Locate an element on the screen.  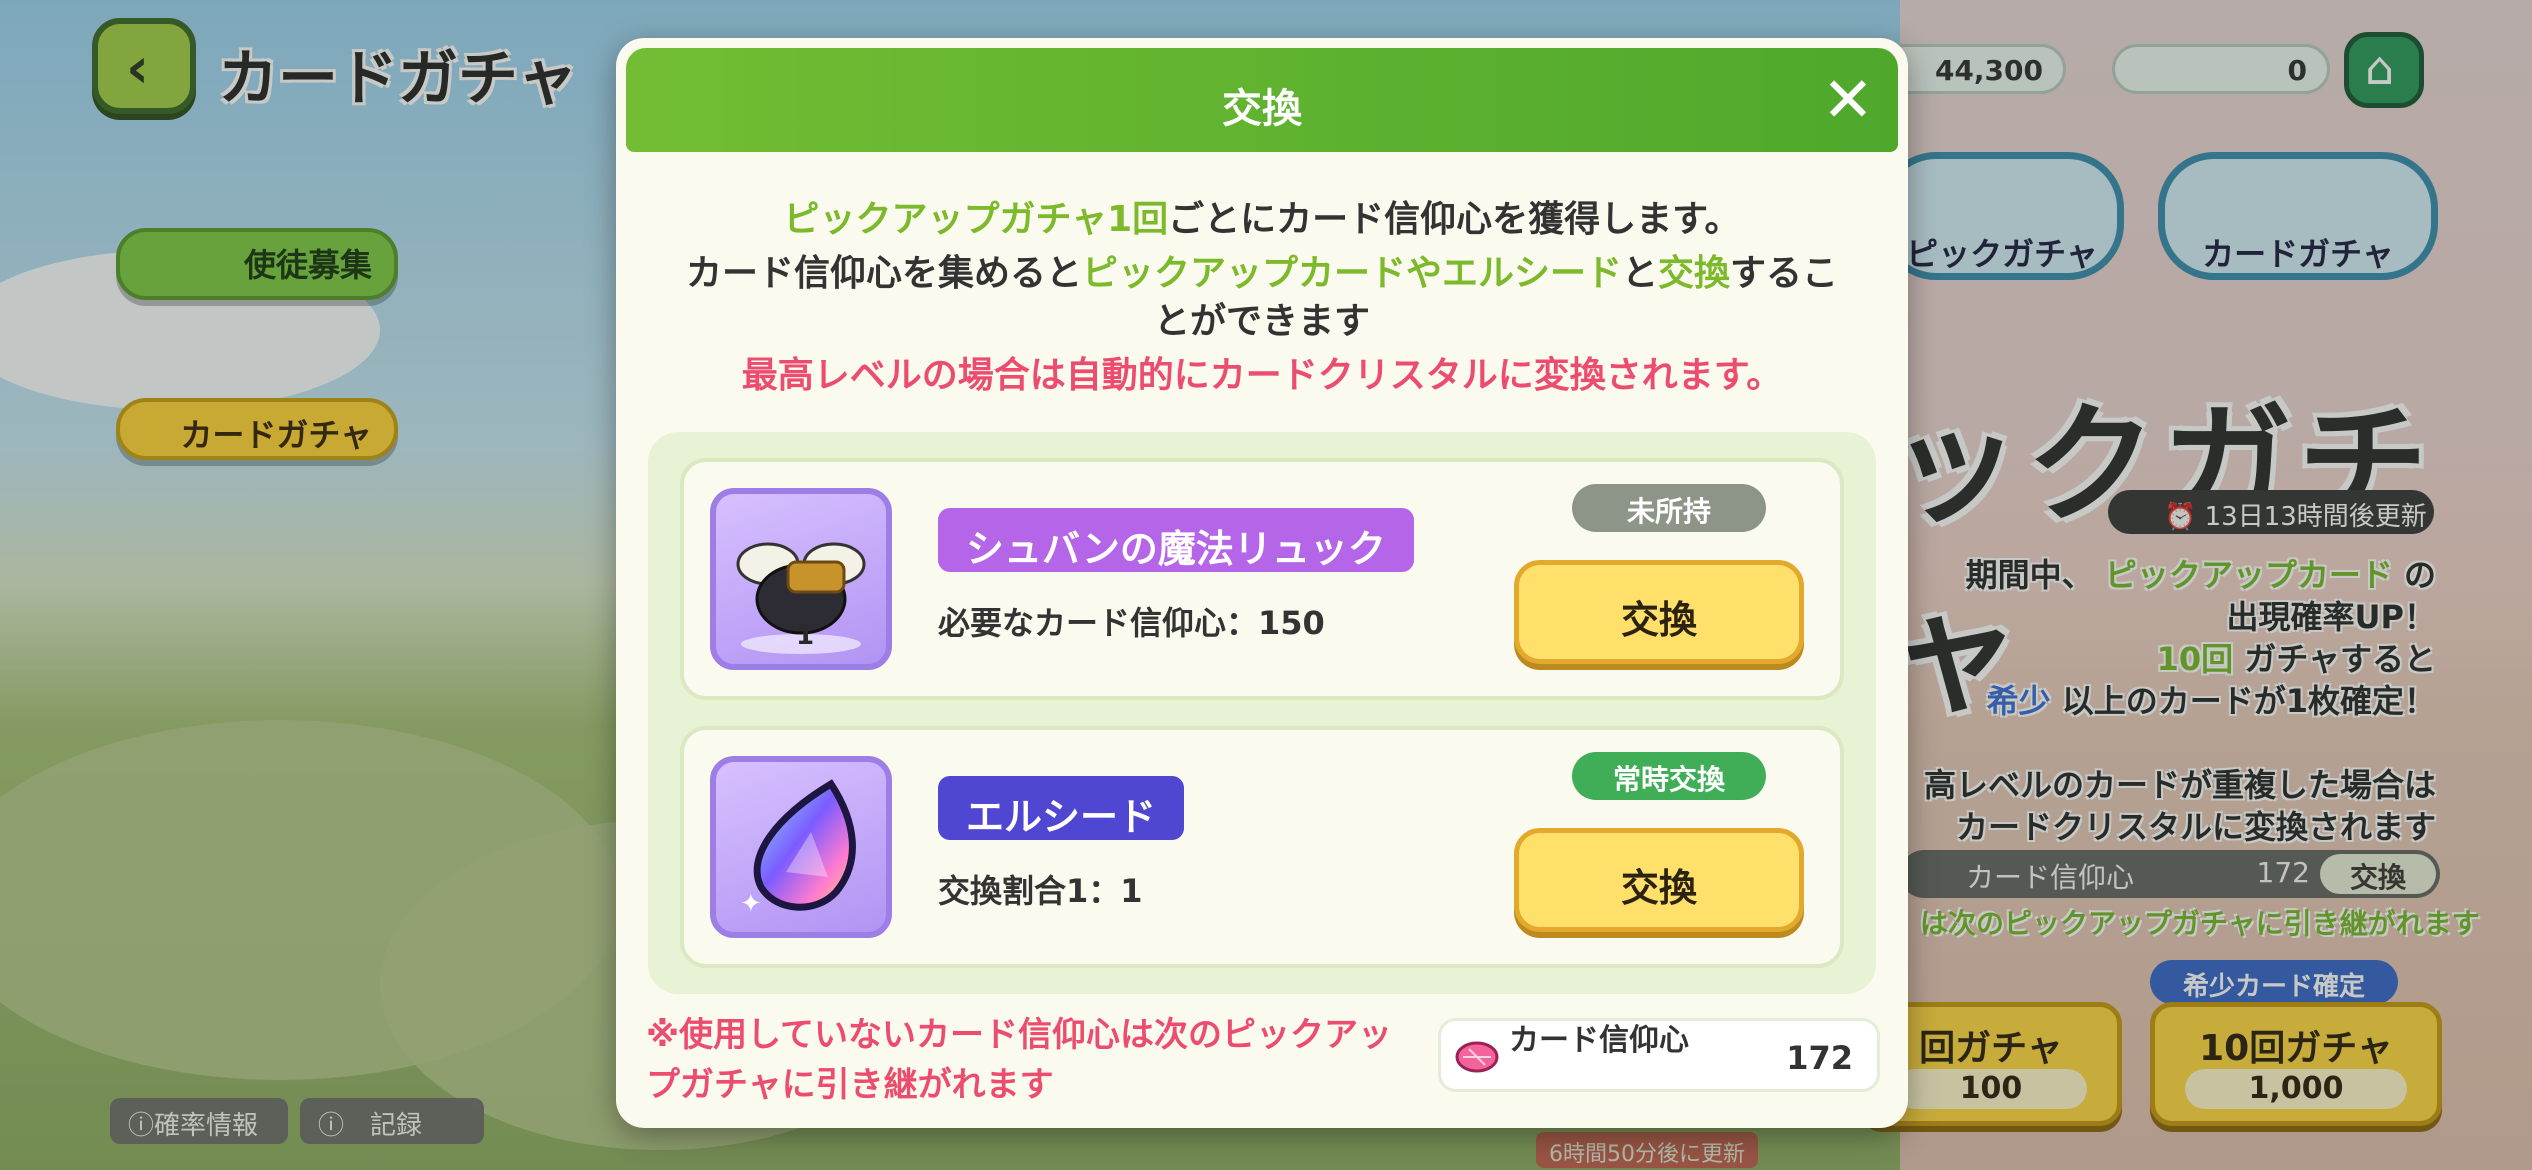
faith-balance: カード信仰心 172 is located at coordinates (1659, 1055).